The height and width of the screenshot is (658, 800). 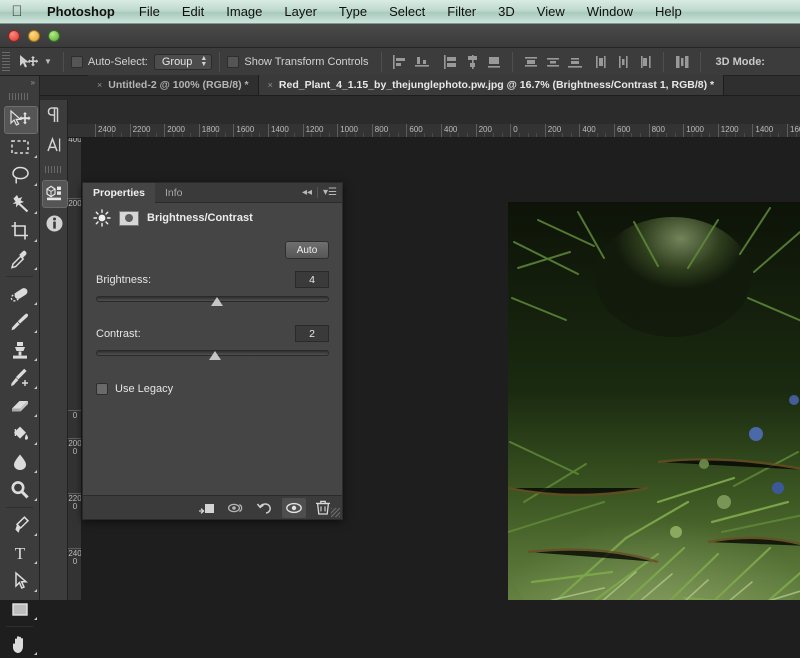 I want to click on menu-item-layer: Layer, so click(x=300, y=12).